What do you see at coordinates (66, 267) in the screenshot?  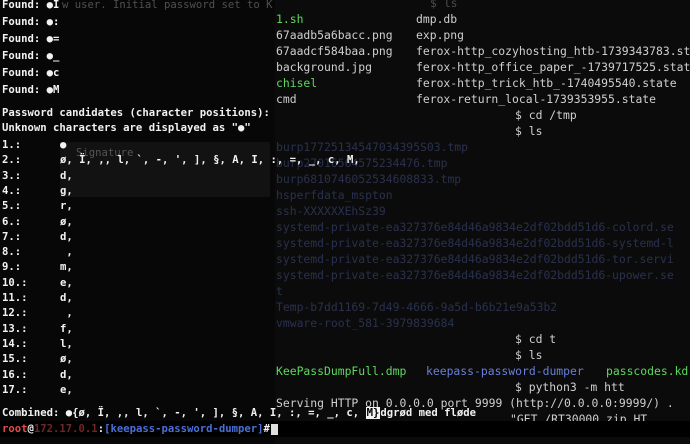 I see `position-candidates: m,` at bounding box center [66, 267].